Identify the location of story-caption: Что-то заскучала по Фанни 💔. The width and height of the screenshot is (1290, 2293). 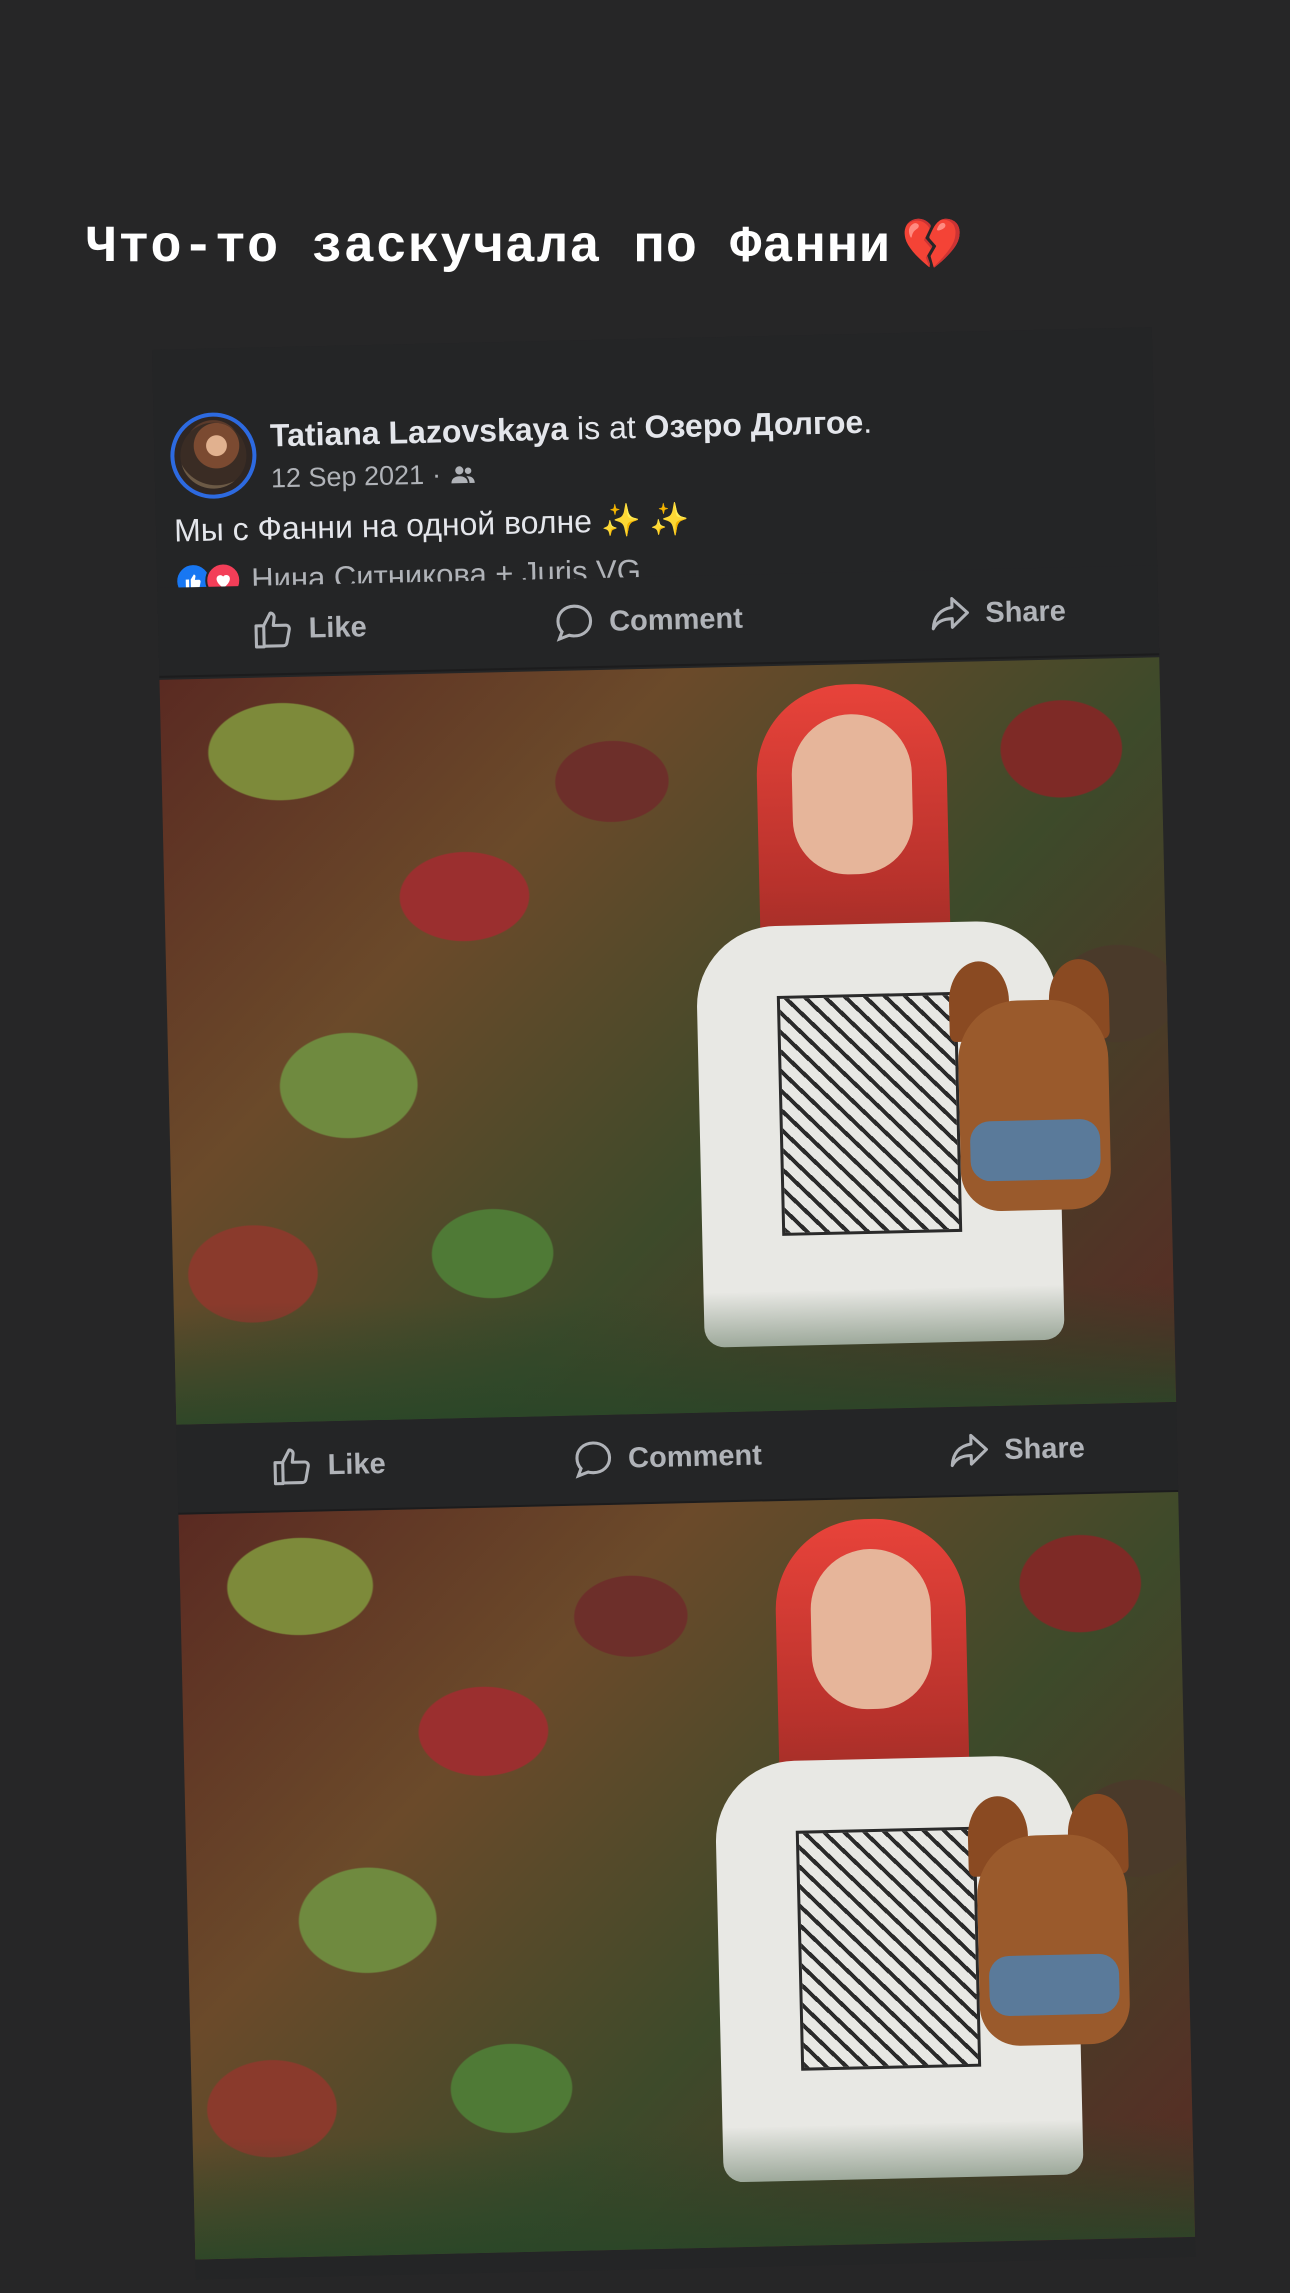
(536, 248).